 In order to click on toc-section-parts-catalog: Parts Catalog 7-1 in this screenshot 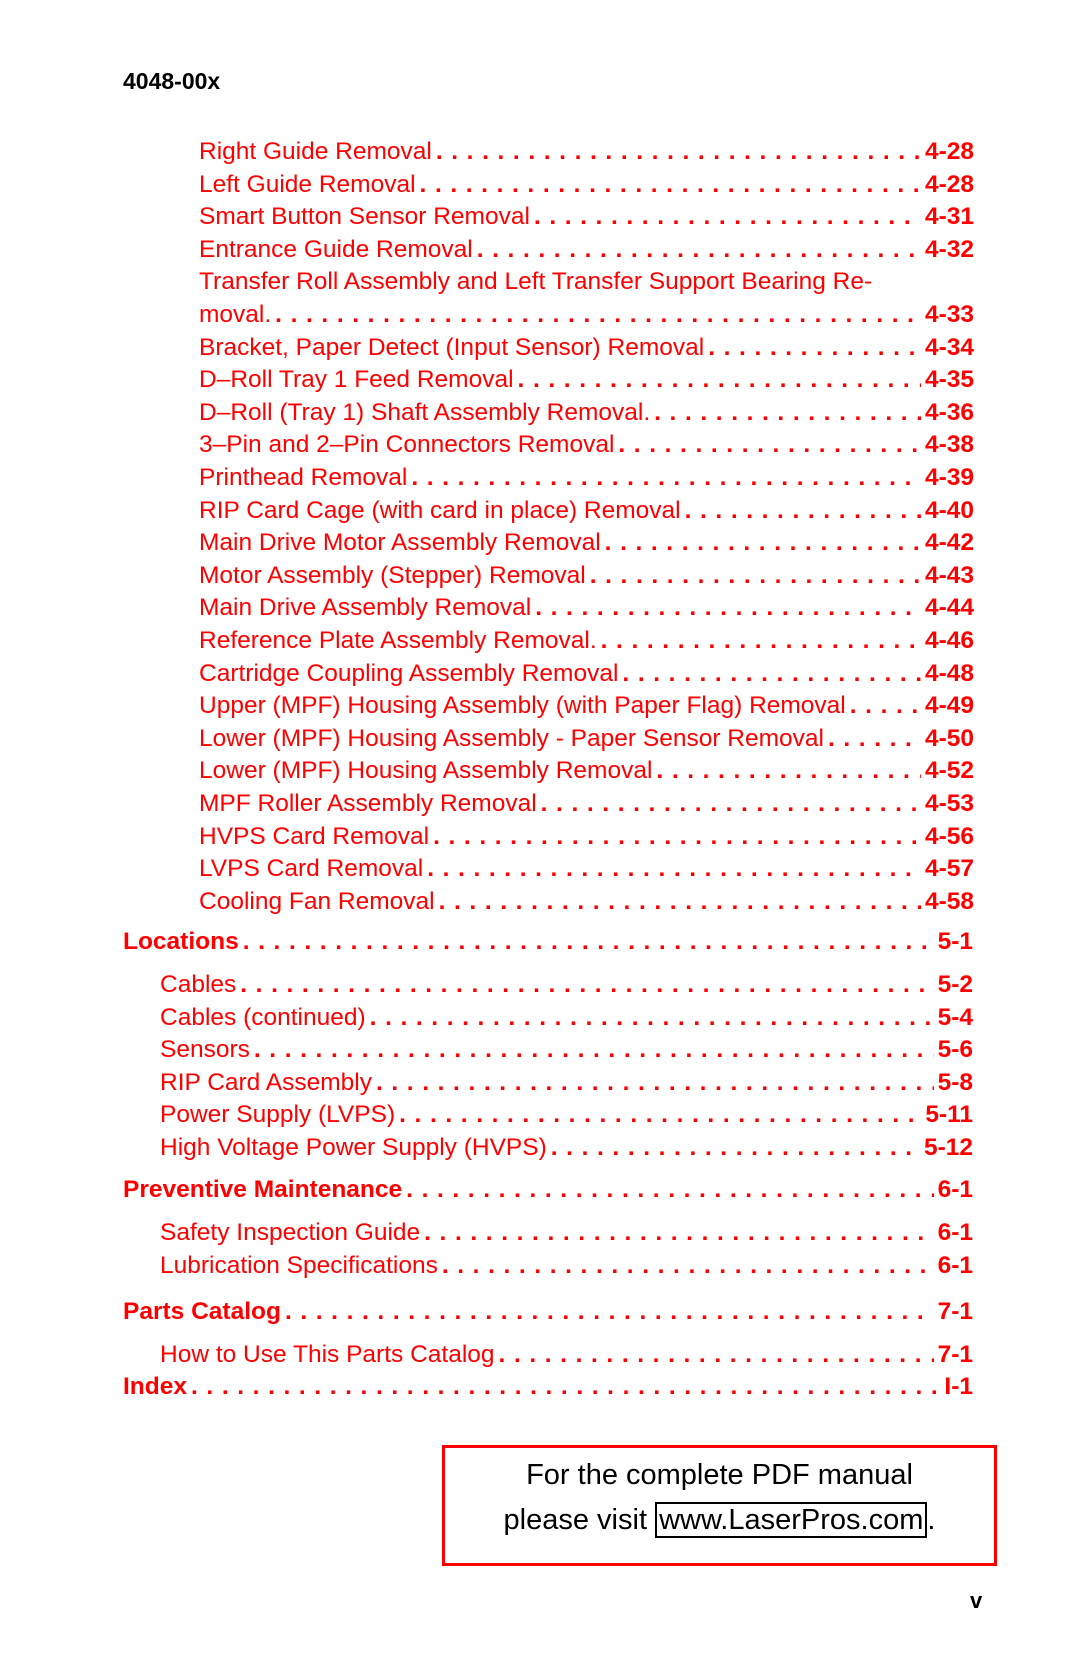, I will do `click(548, 1312)`.